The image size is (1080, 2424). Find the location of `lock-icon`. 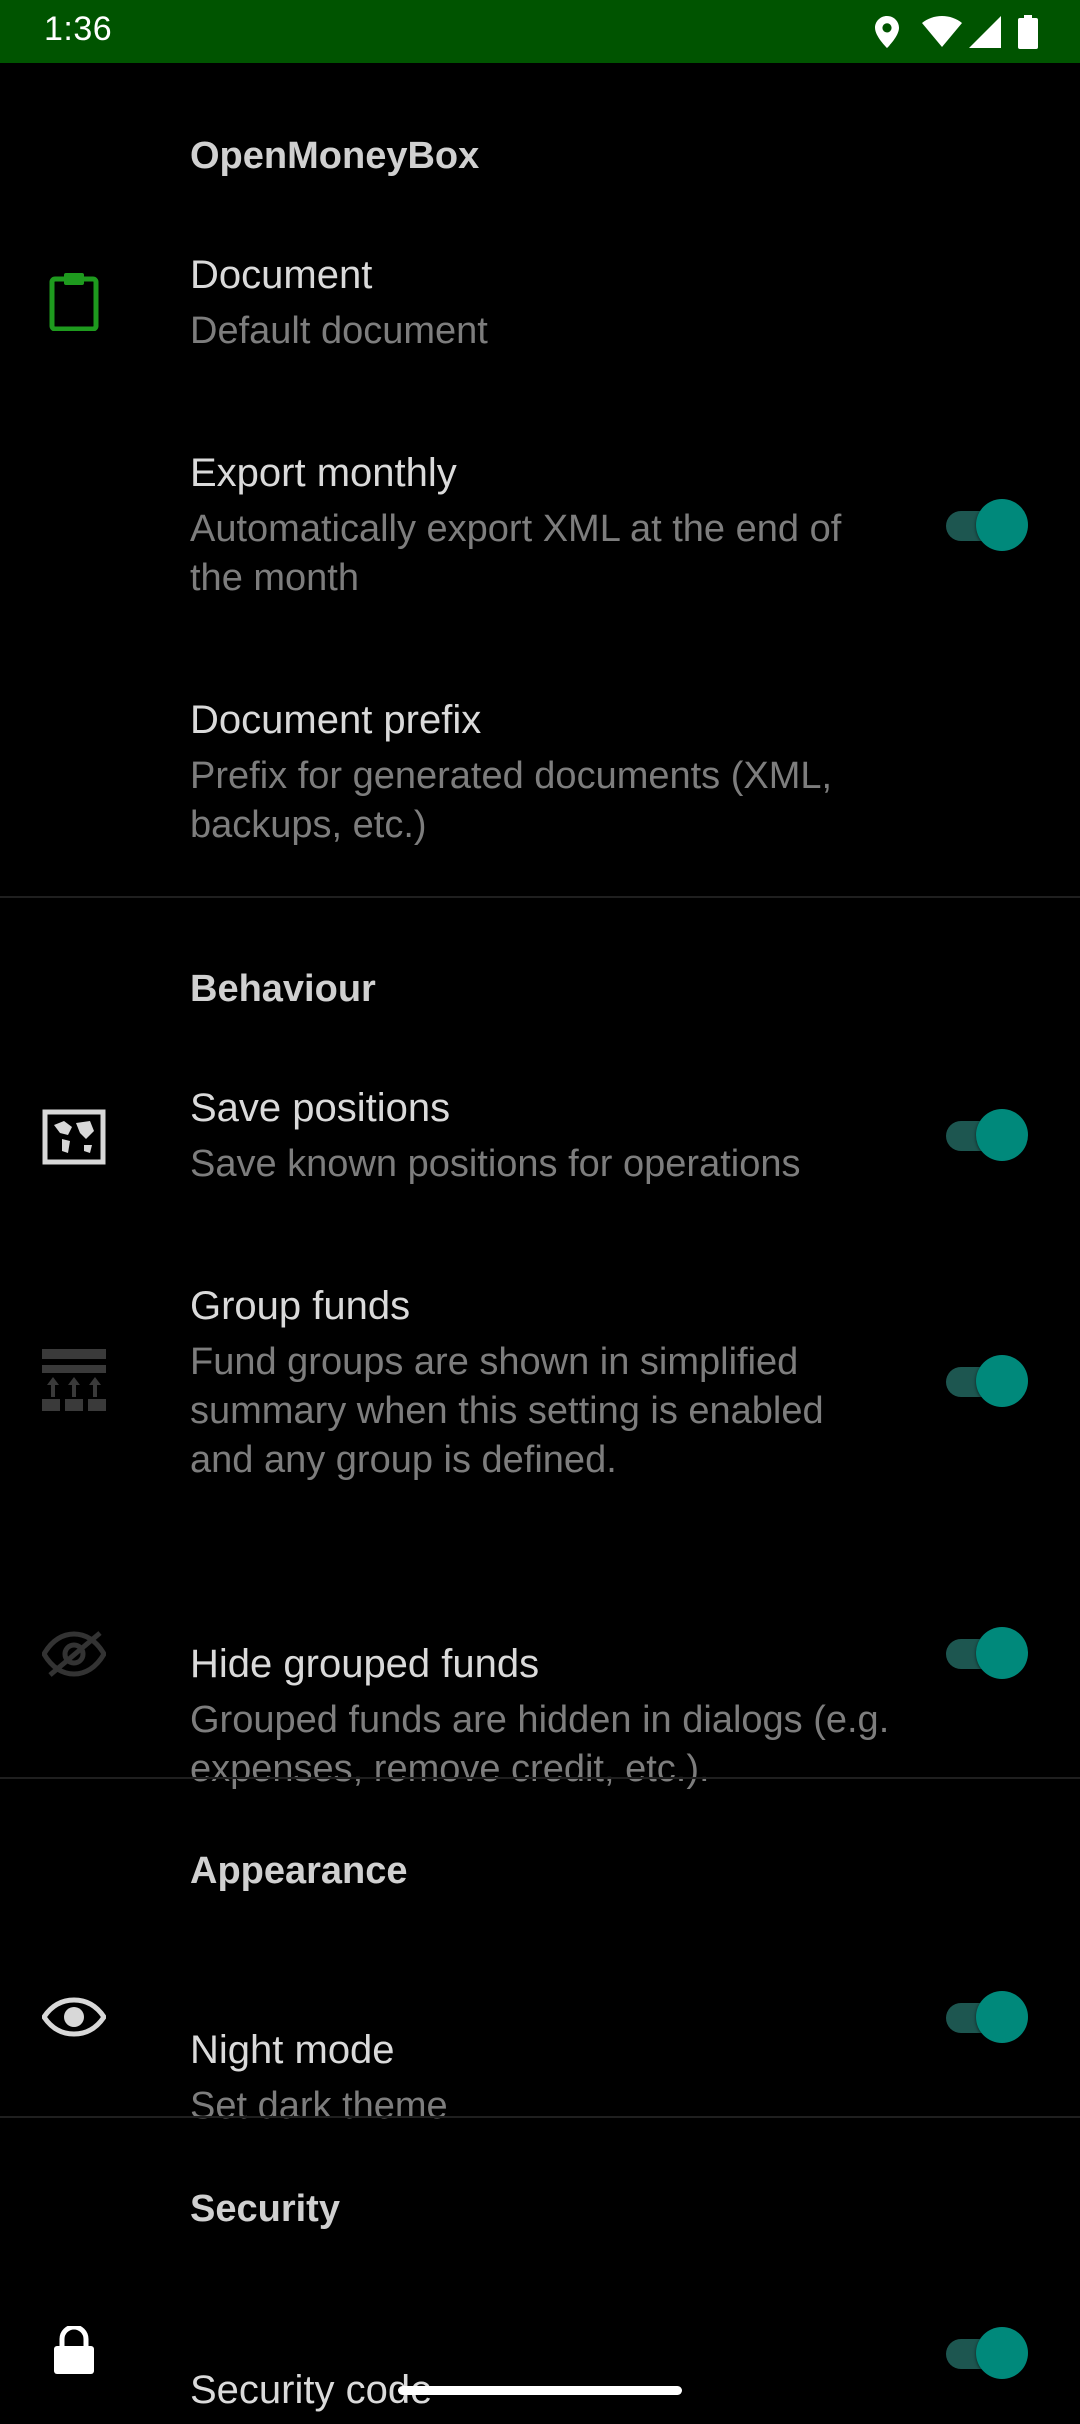

lock-icon is located at coordinates (74, 2350).